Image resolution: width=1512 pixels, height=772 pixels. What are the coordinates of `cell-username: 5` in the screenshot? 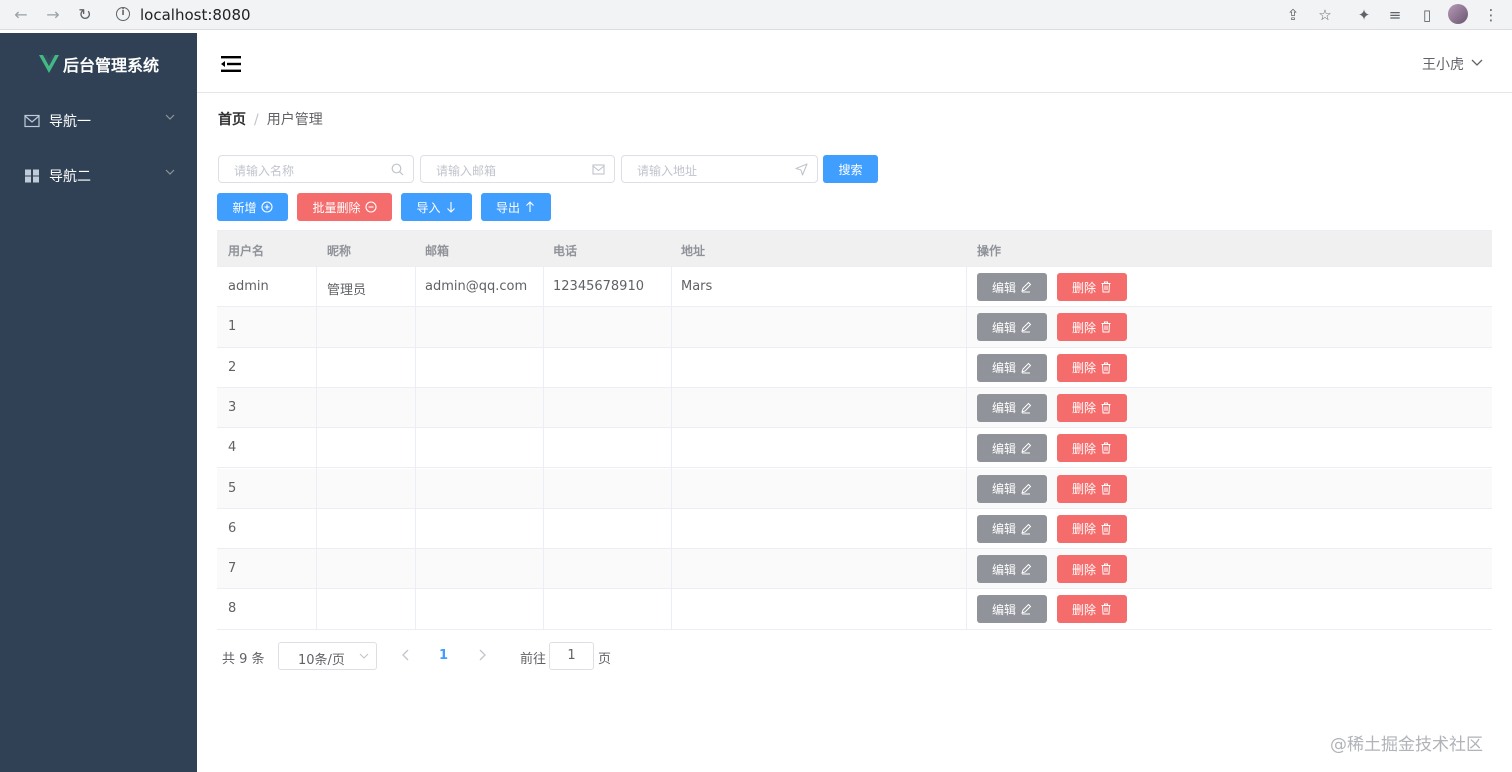 It's located at (232, 488).